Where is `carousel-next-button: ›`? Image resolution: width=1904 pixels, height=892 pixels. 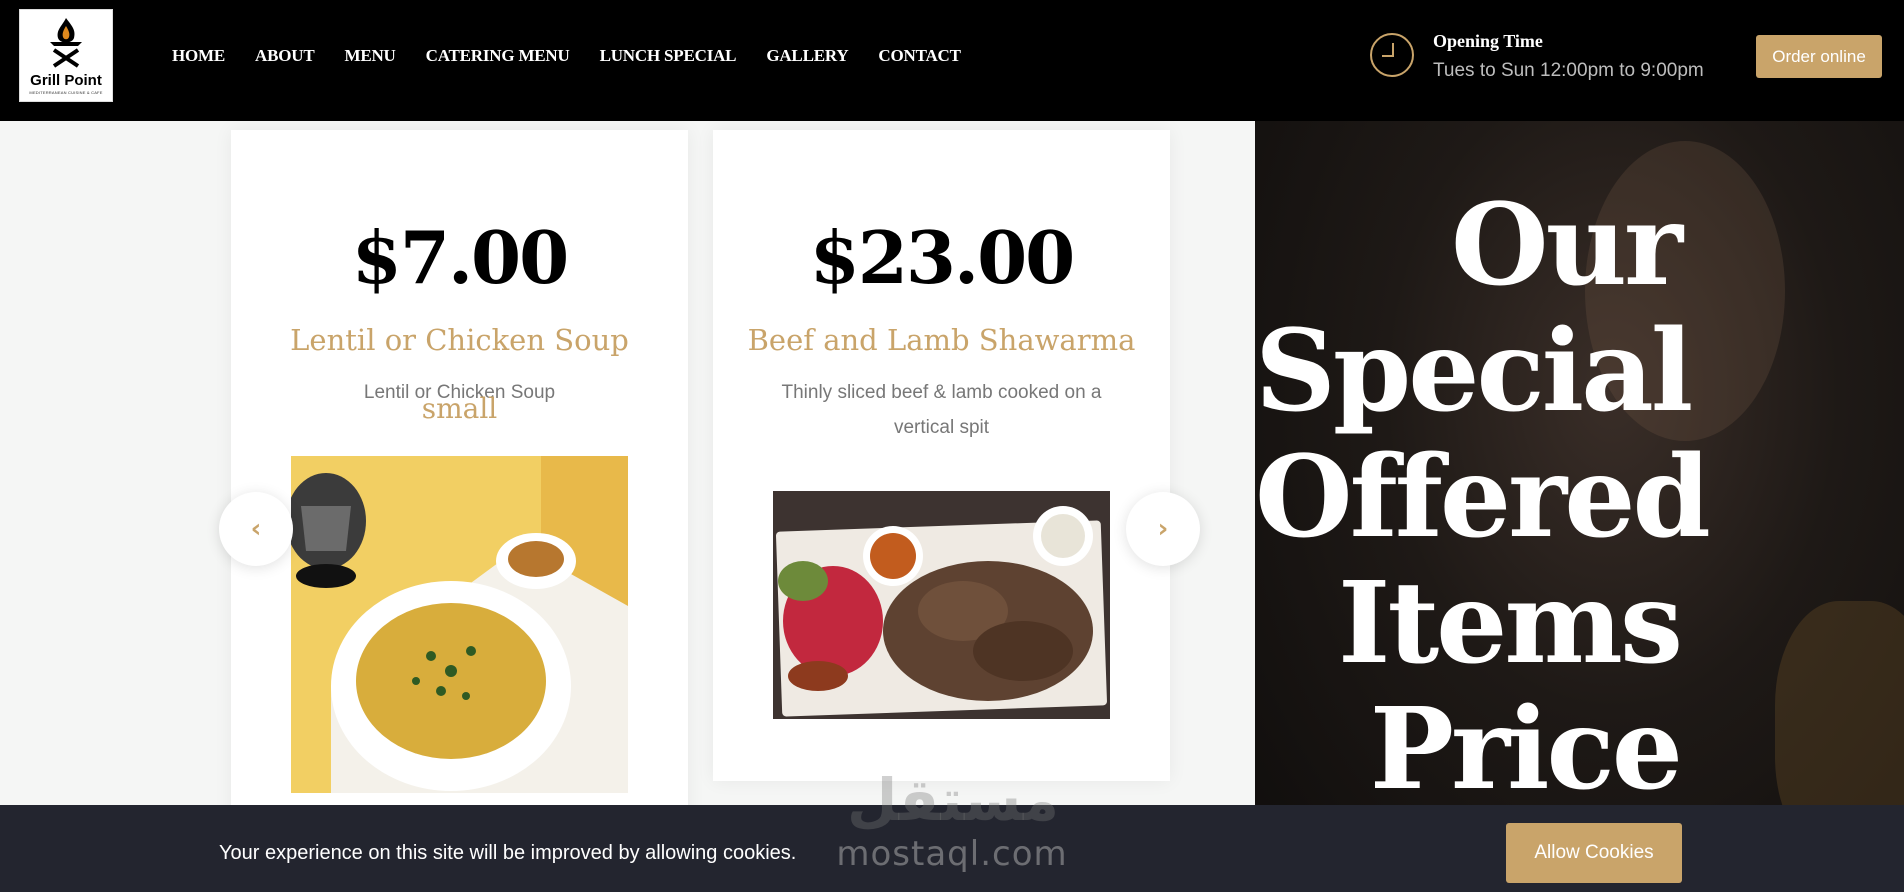
carousel-next-button: › is located at coordinates (1163, 529).